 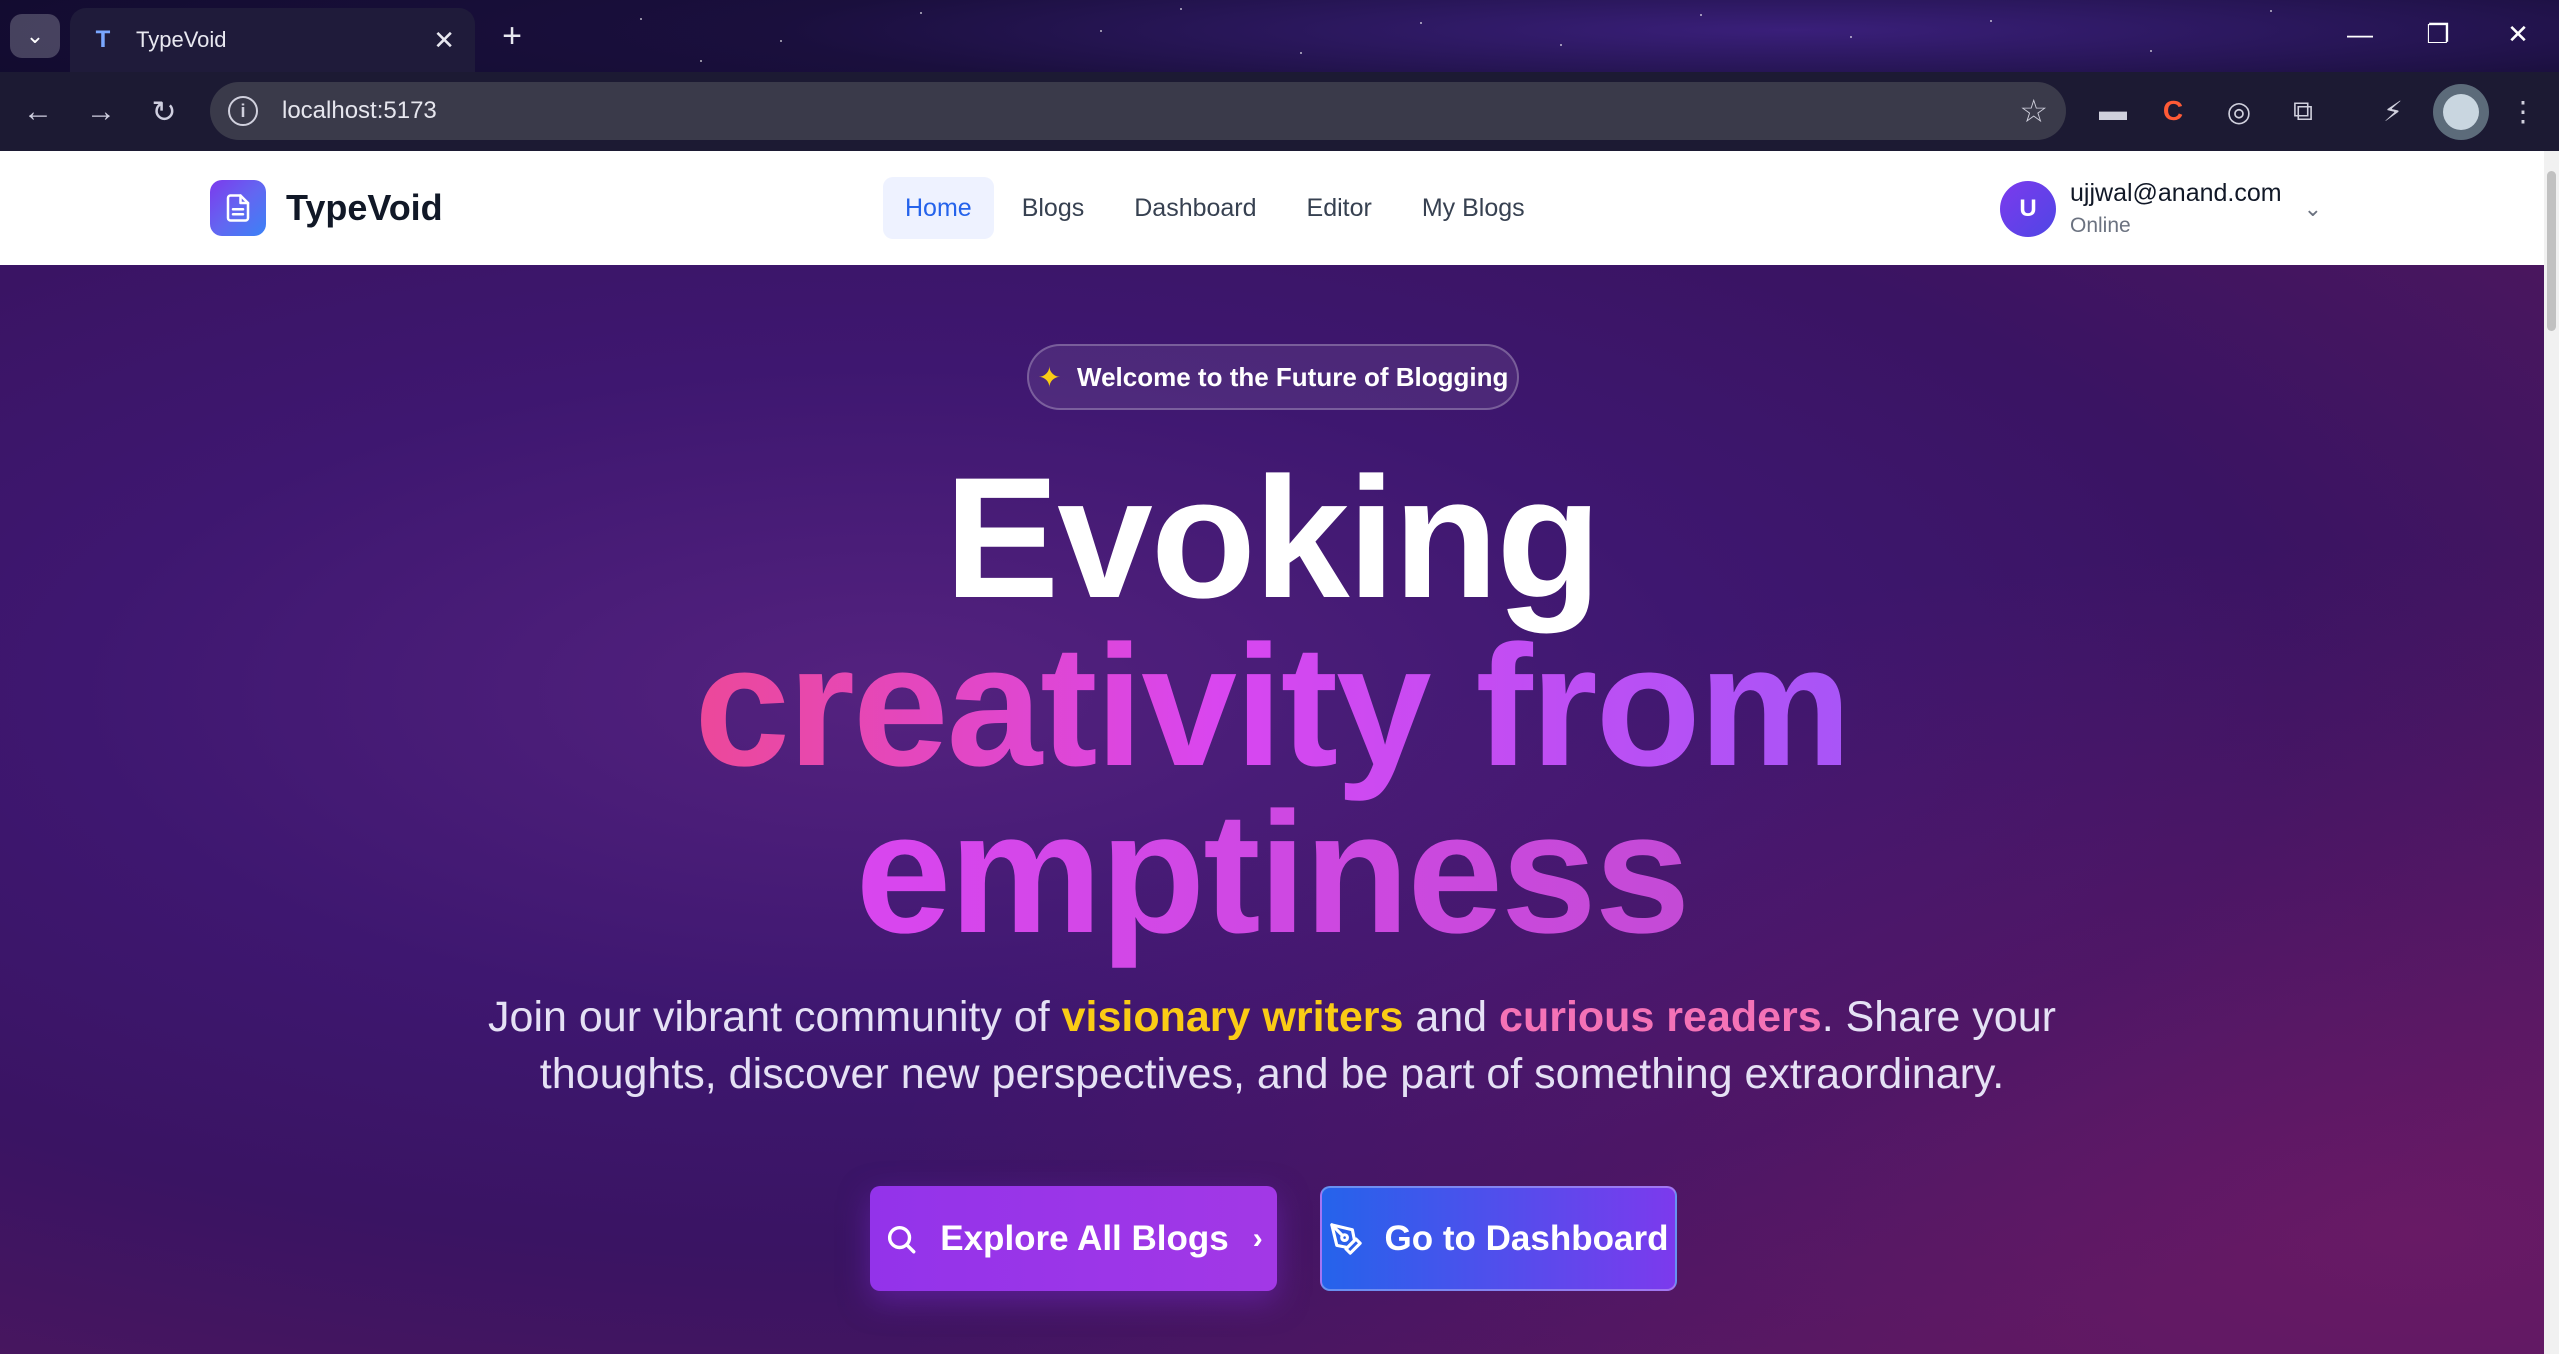 I want to click on logo-text: TypeVoid, so click(x=364, y=207).